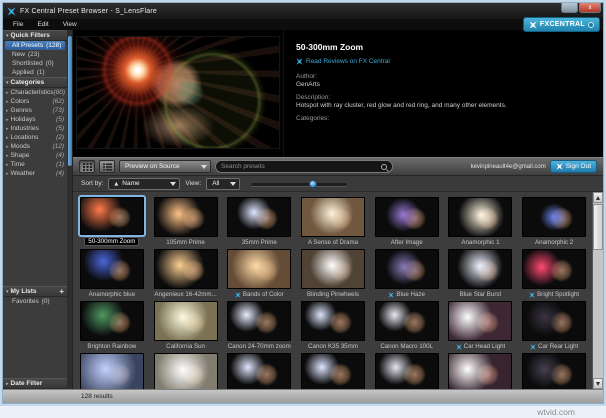 This screenshot has height=418, width=606. I want to click on scroll-down-icon, so click(598, 383).